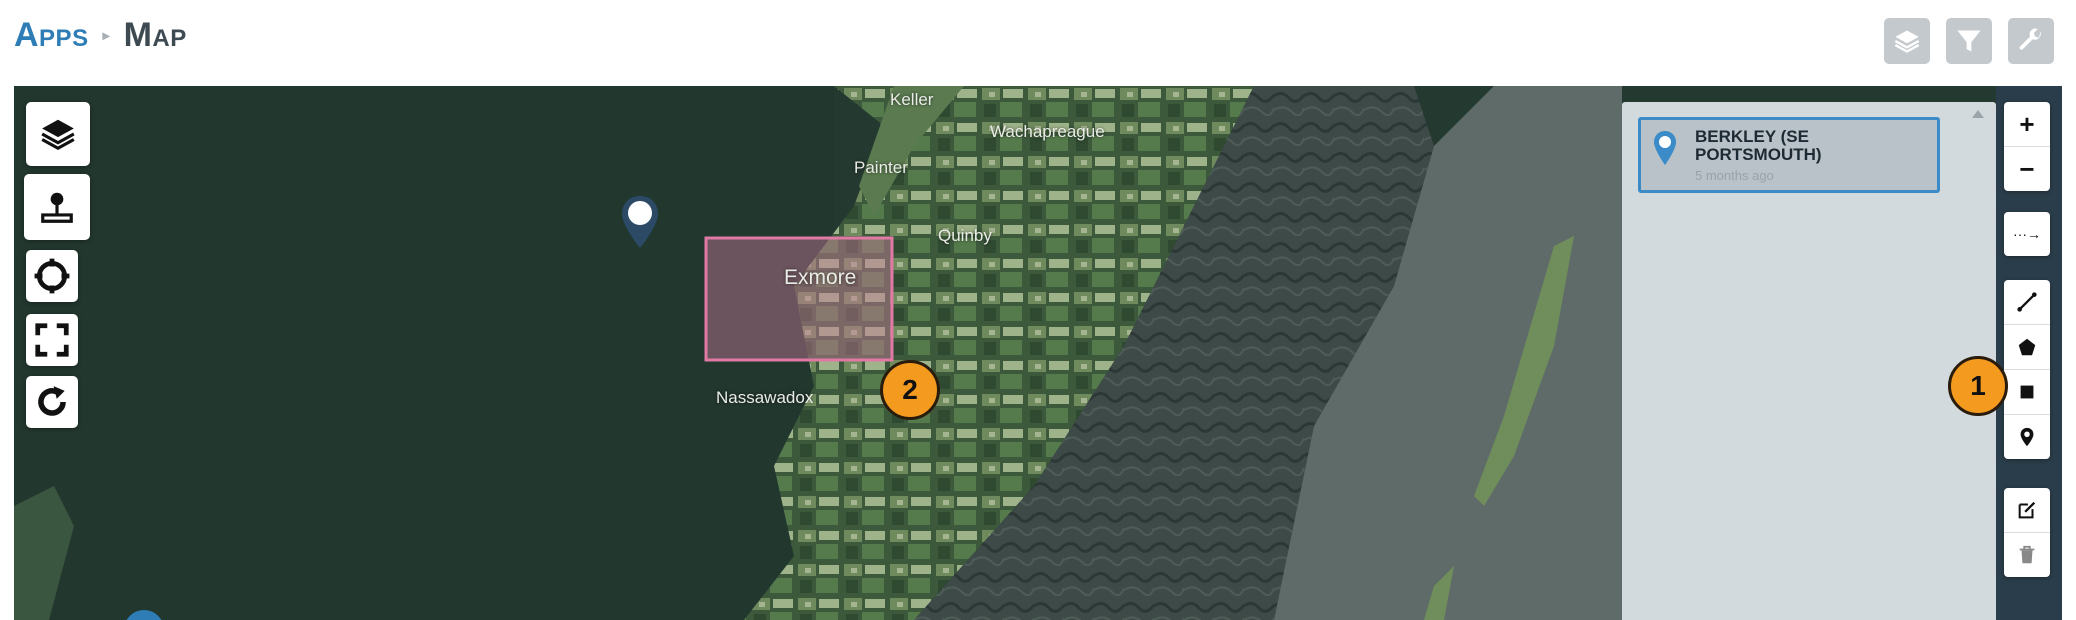 The width and height of the screenshot is (2076, 620). I want to click on edit-toolbar, so click(2027, 532).